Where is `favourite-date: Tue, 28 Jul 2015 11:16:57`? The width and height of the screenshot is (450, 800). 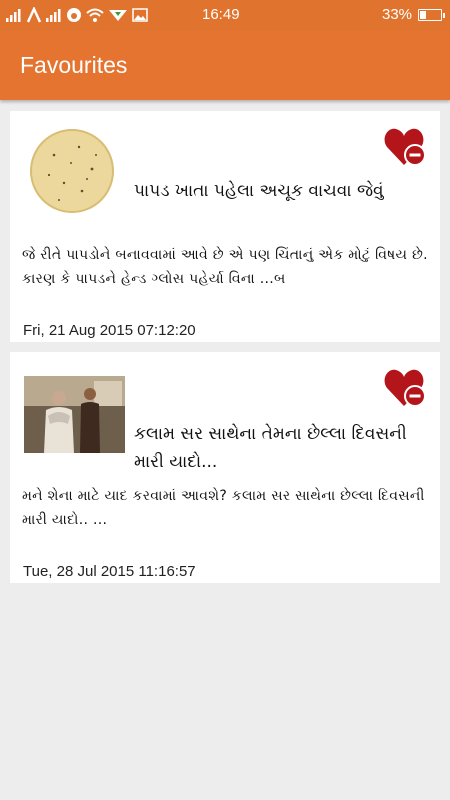 favourite-date: Tue, 28 Jul 2015 11:16:57 is located at coordinates (109, 571).